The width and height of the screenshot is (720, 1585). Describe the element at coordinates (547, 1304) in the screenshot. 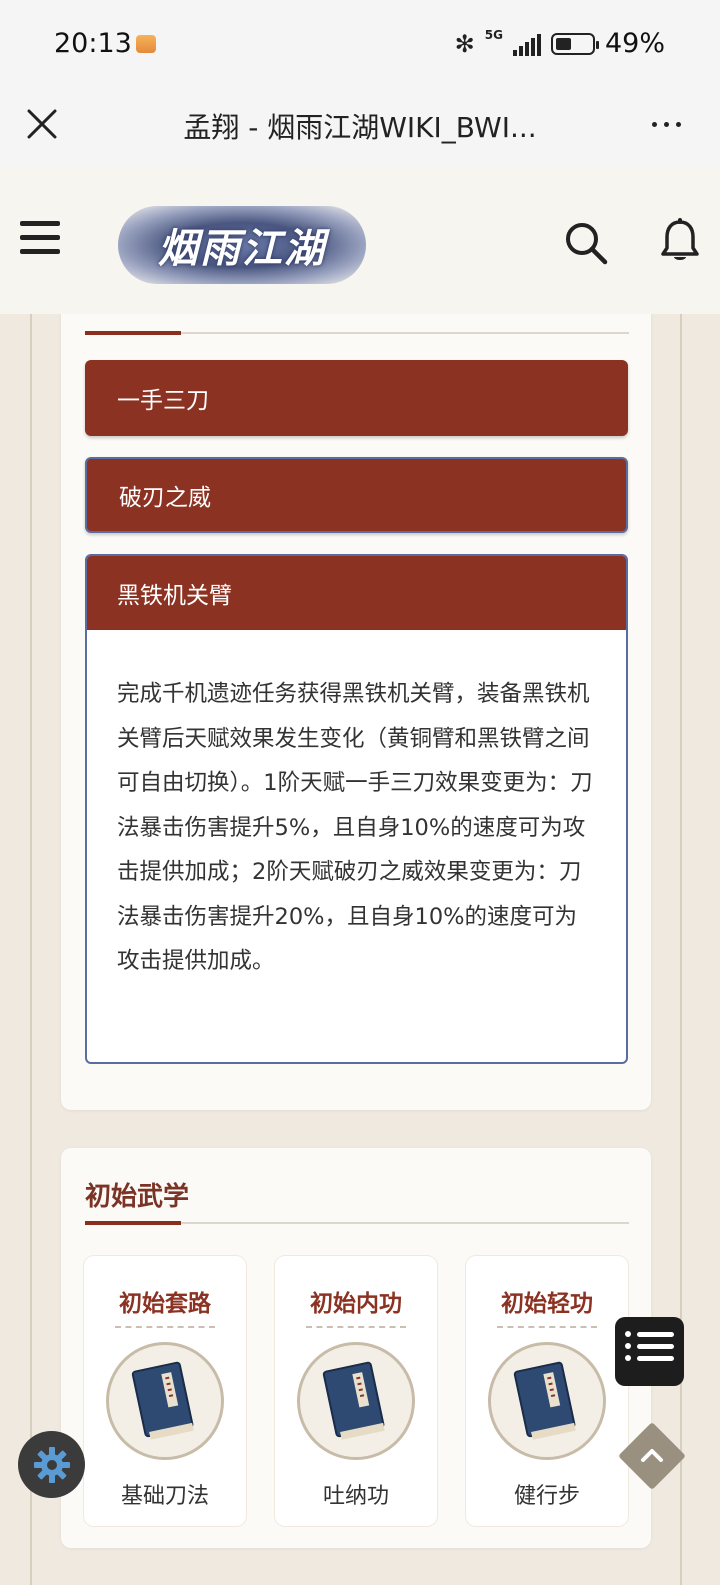

I see `skill-category: 初始轻功` at that location.